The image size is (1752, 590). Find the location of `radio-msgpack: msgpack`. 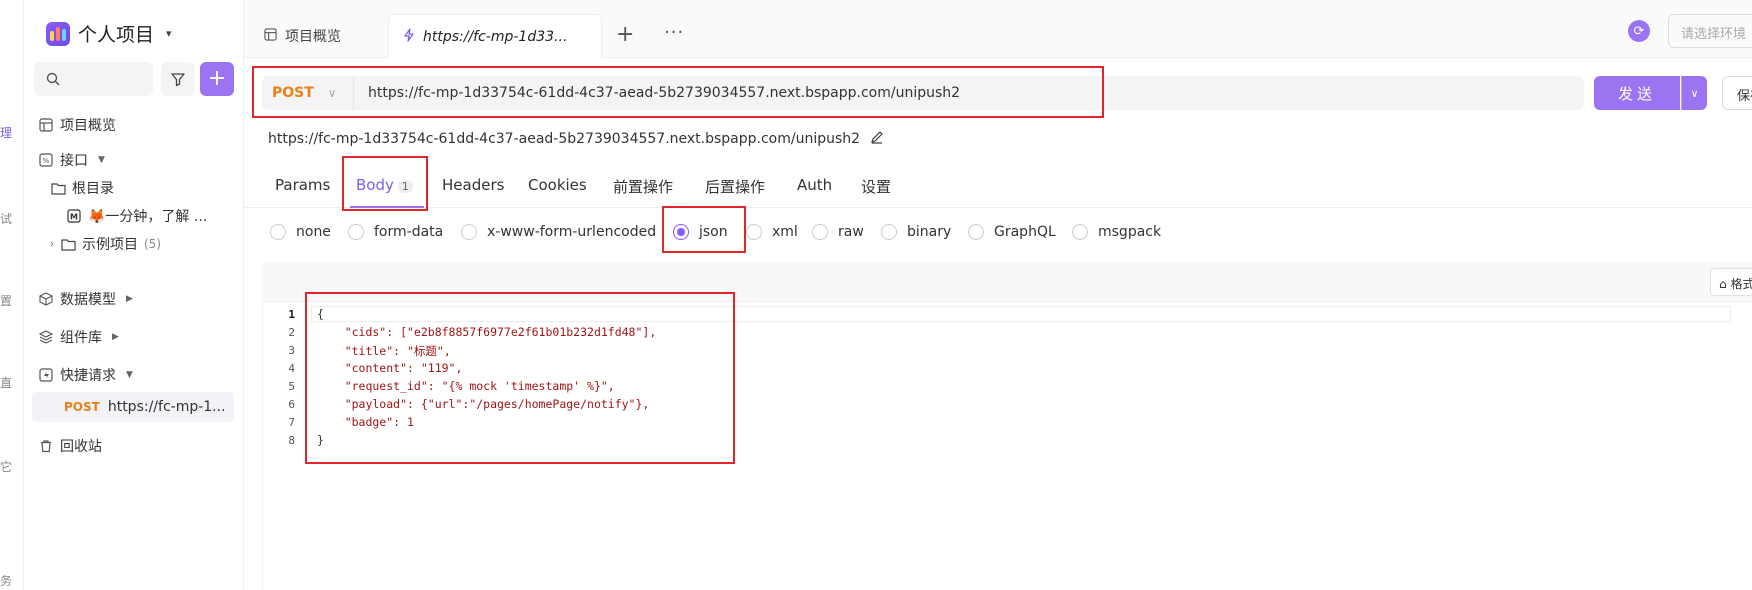

radio-msgpack: msgpack is located at coordinates (1116, 232).